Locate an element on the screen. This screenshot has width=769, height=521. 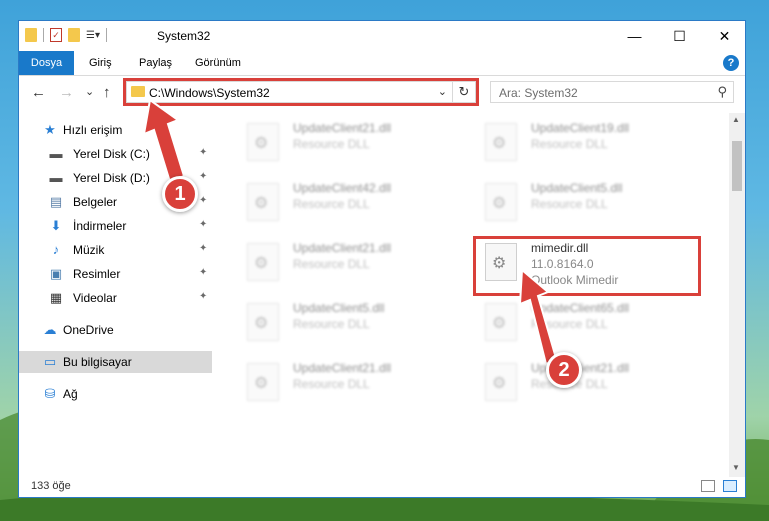
sidebar-item-local-disk-c: ▬ Yerel Disk (C:) ✦ is located at coordinates (115, 154).